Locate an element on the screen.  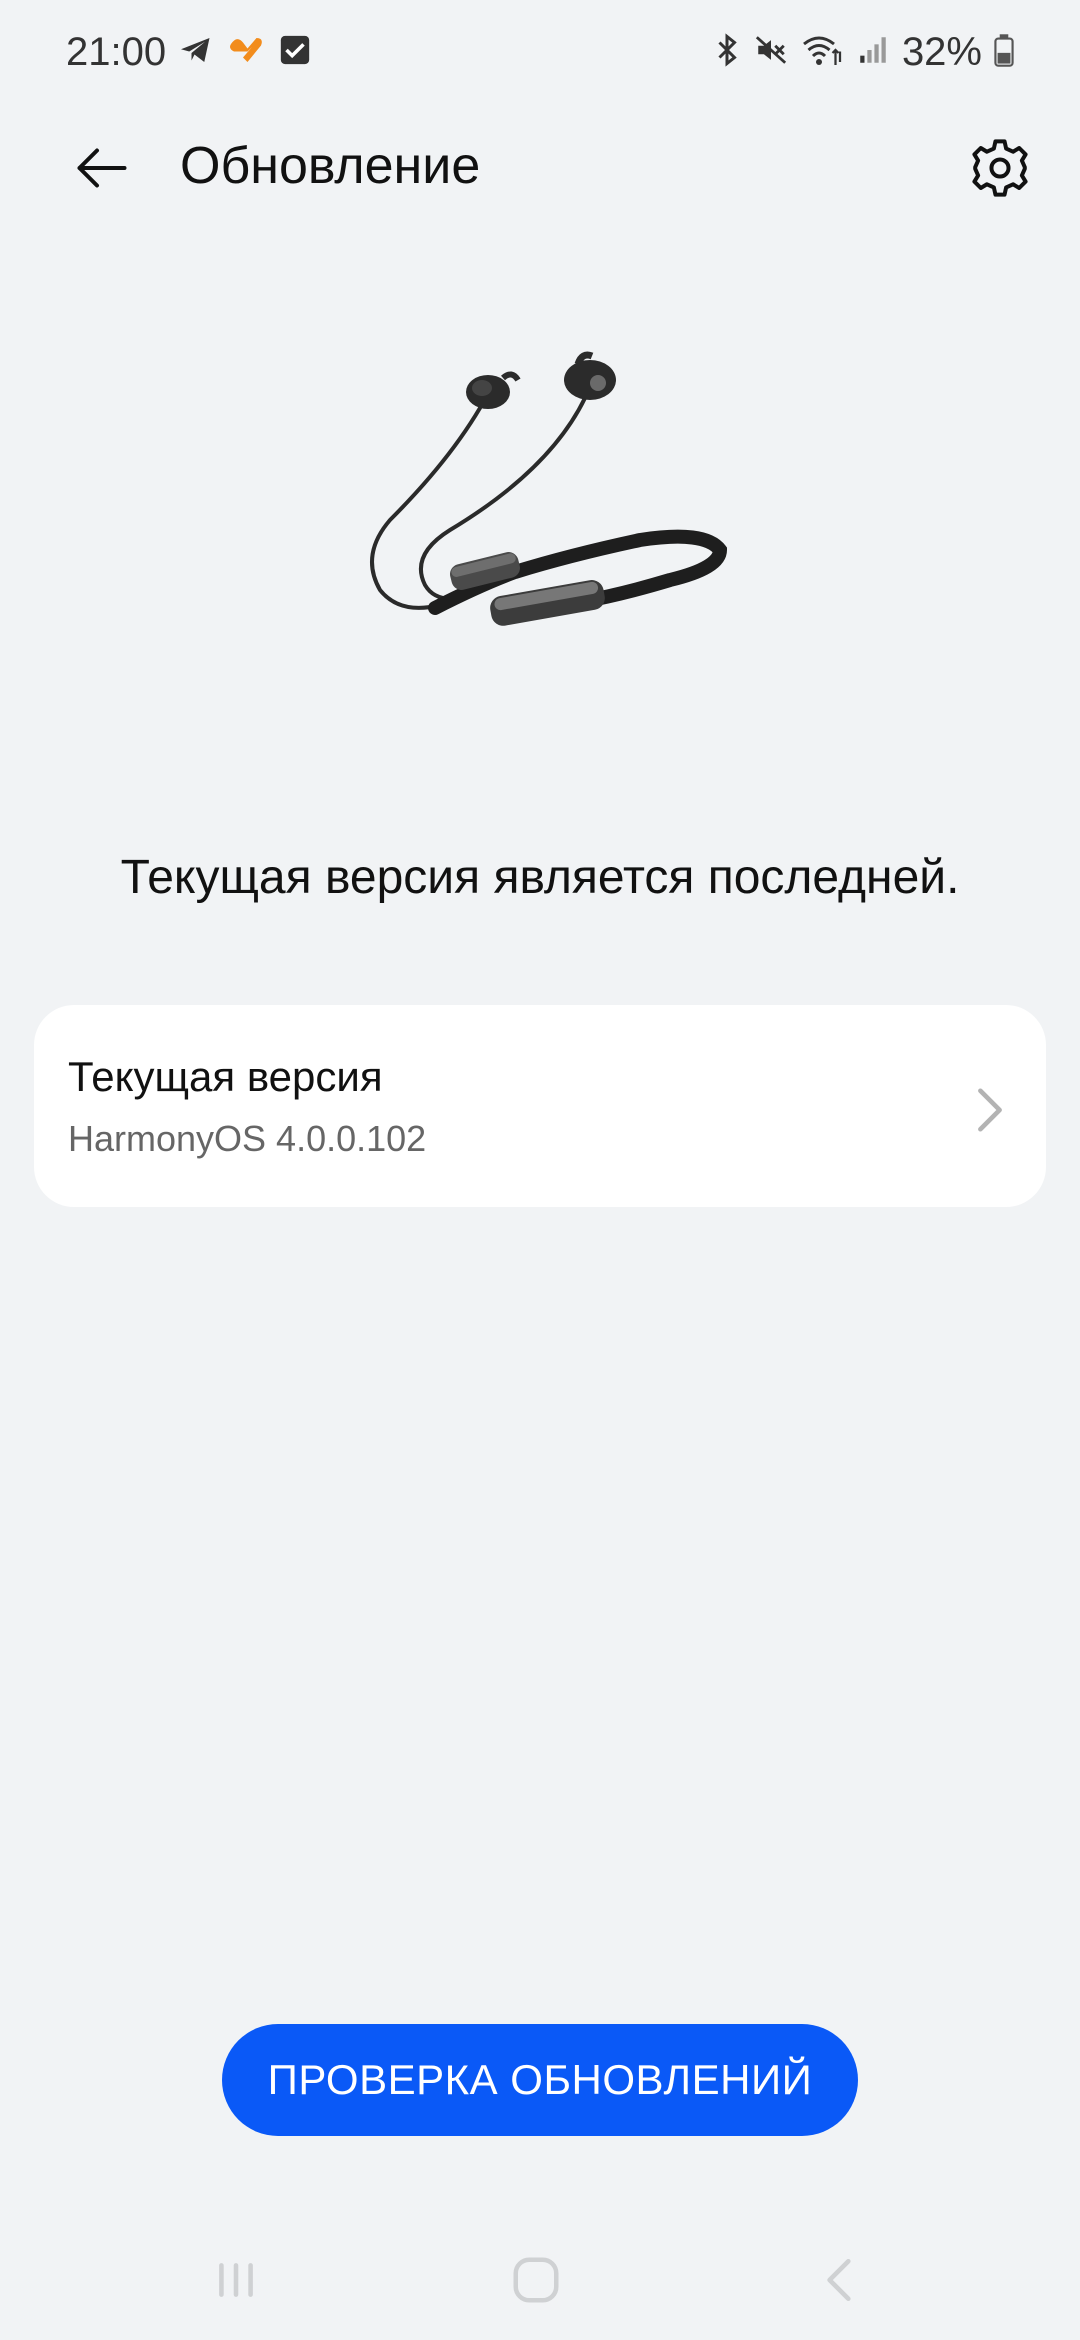
status-system-icons: 32% is located at coordinates (863, 52).